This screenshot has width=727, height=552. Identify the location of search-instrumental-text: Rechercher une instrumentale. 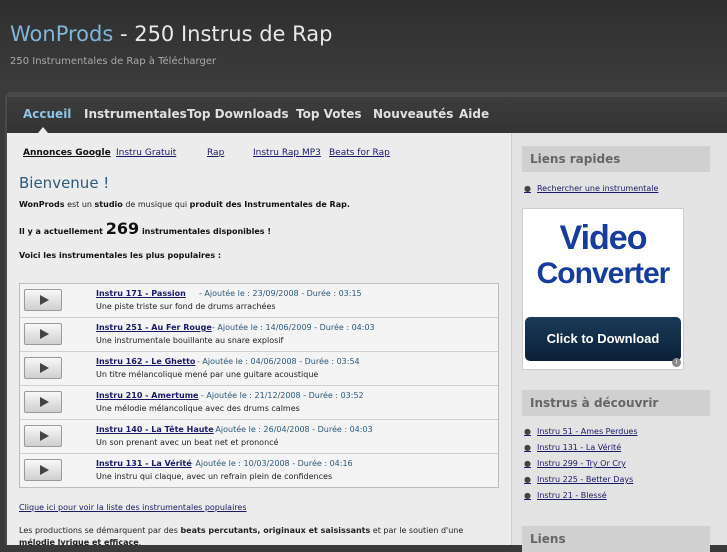
(597, 188).